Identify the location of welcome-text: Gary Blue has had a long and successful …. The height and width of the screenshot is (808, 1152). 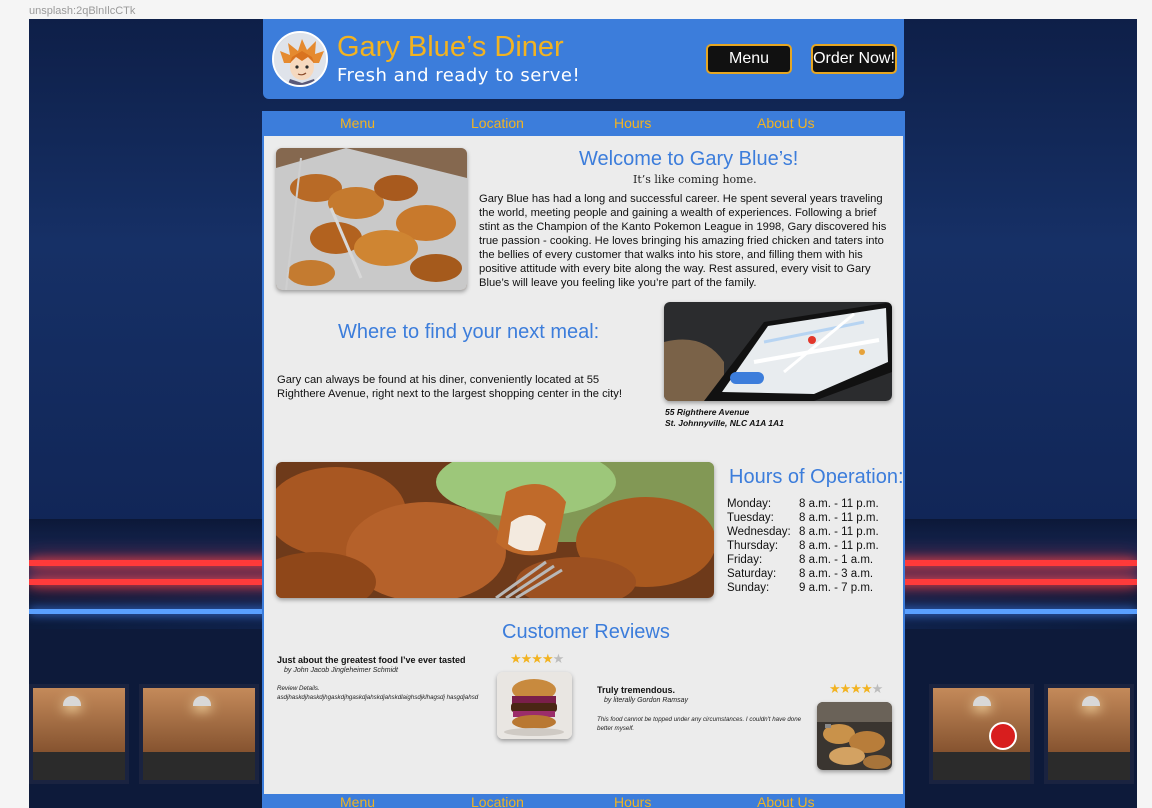
(683, 241).